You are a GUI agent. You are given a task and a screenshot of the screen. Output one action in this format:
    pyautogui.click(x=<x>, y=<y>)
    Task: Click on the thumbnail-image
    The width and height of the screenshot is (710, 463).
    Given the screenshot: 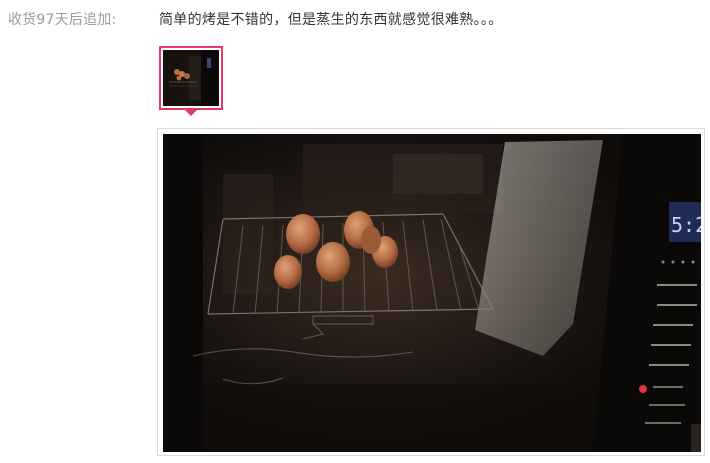 What is the action you would take?
    pyautogui.click(x=191, y=78)
    